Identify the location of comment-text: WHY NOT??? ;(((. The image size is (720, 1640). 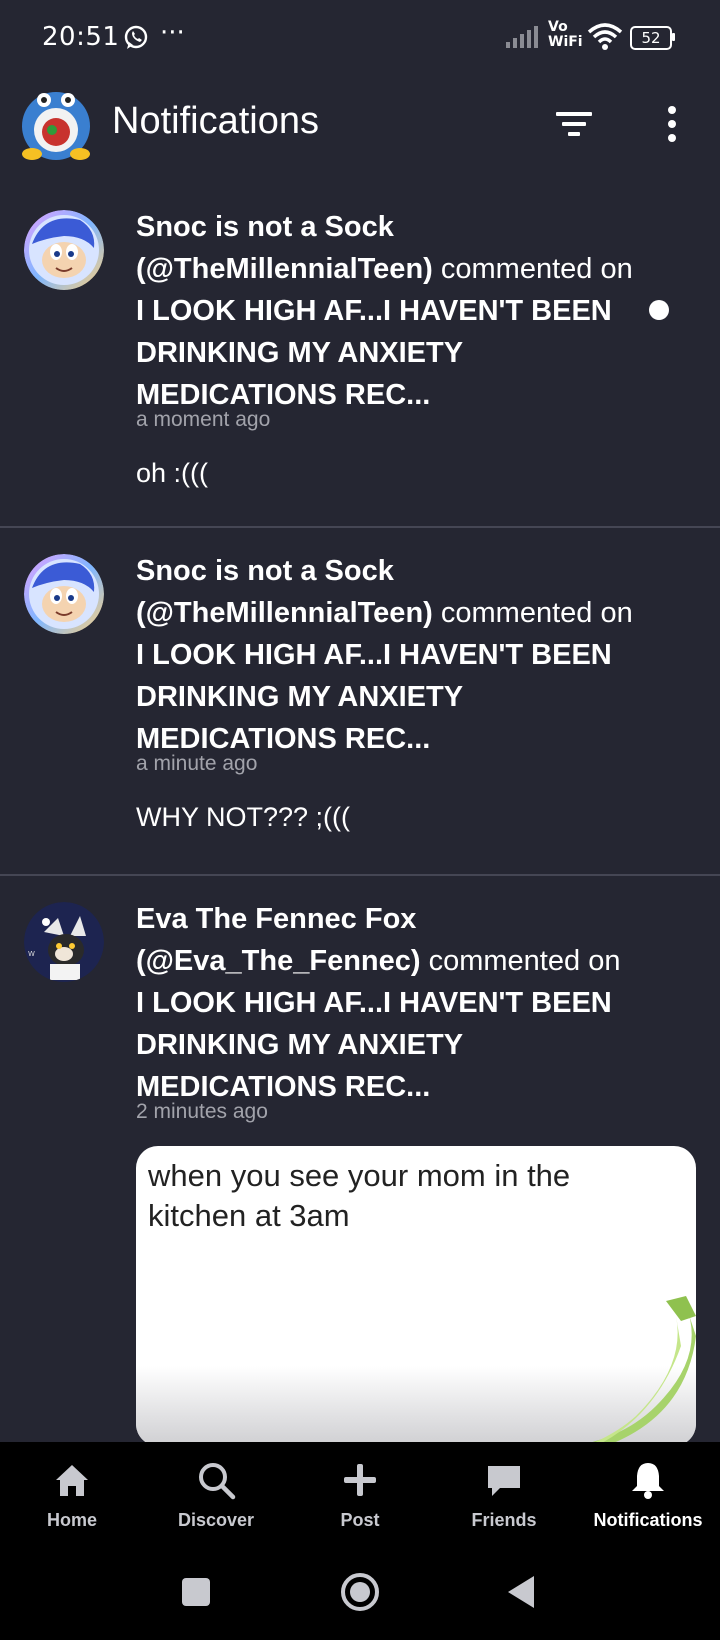
(243, 817).